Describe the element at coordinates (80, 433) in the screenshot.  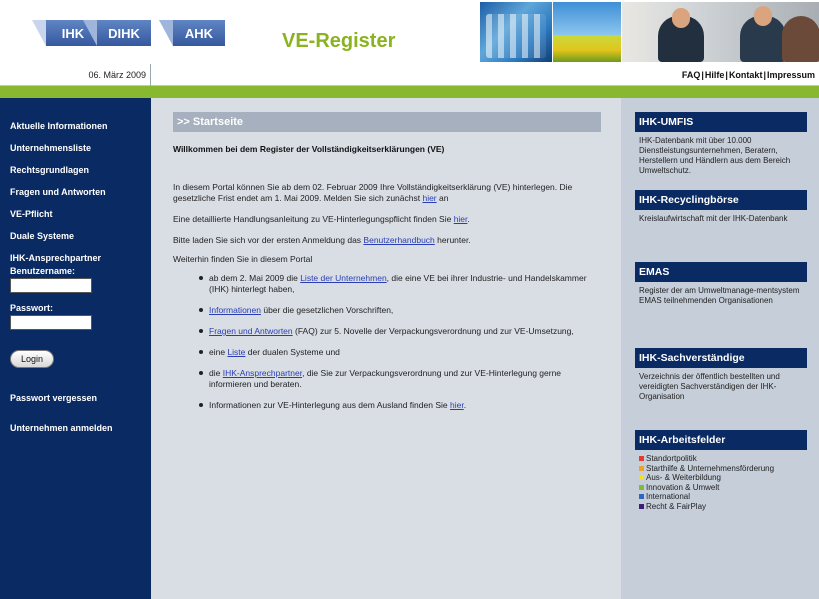
I see `register-company-link: Unternehmen anmelden` at that location.